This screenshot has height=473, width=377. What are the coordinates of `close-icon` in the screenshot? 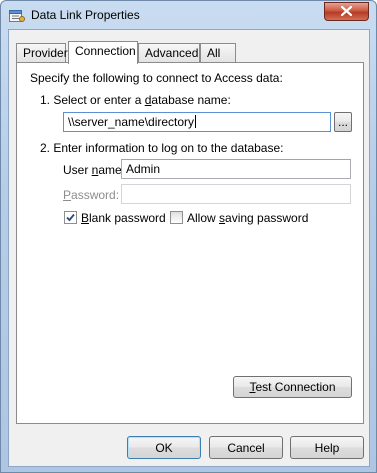 It's located at (346, 11).